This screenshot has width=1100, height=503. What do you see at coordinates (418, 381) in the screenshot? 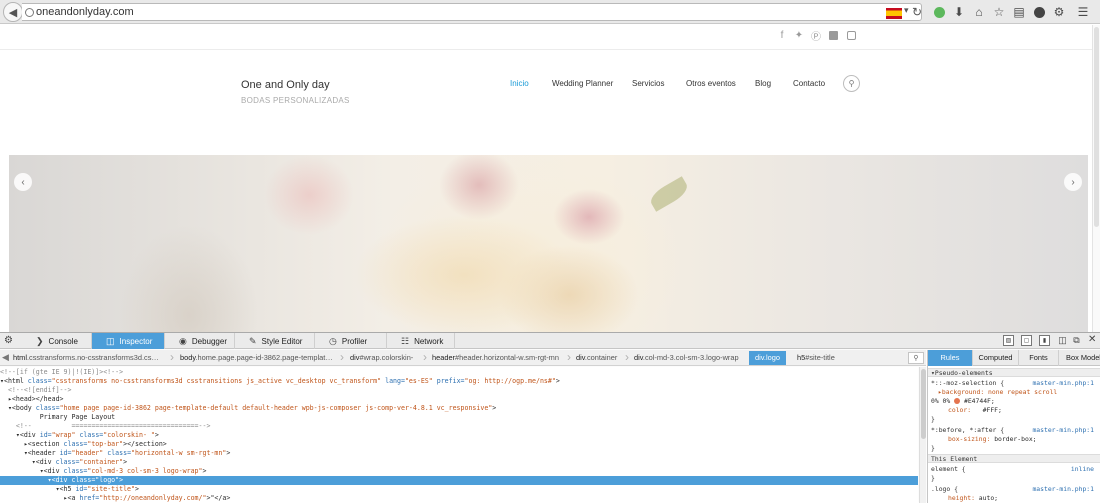
I see `markup-token: "es-ES"` at bounding box center [418, 381].